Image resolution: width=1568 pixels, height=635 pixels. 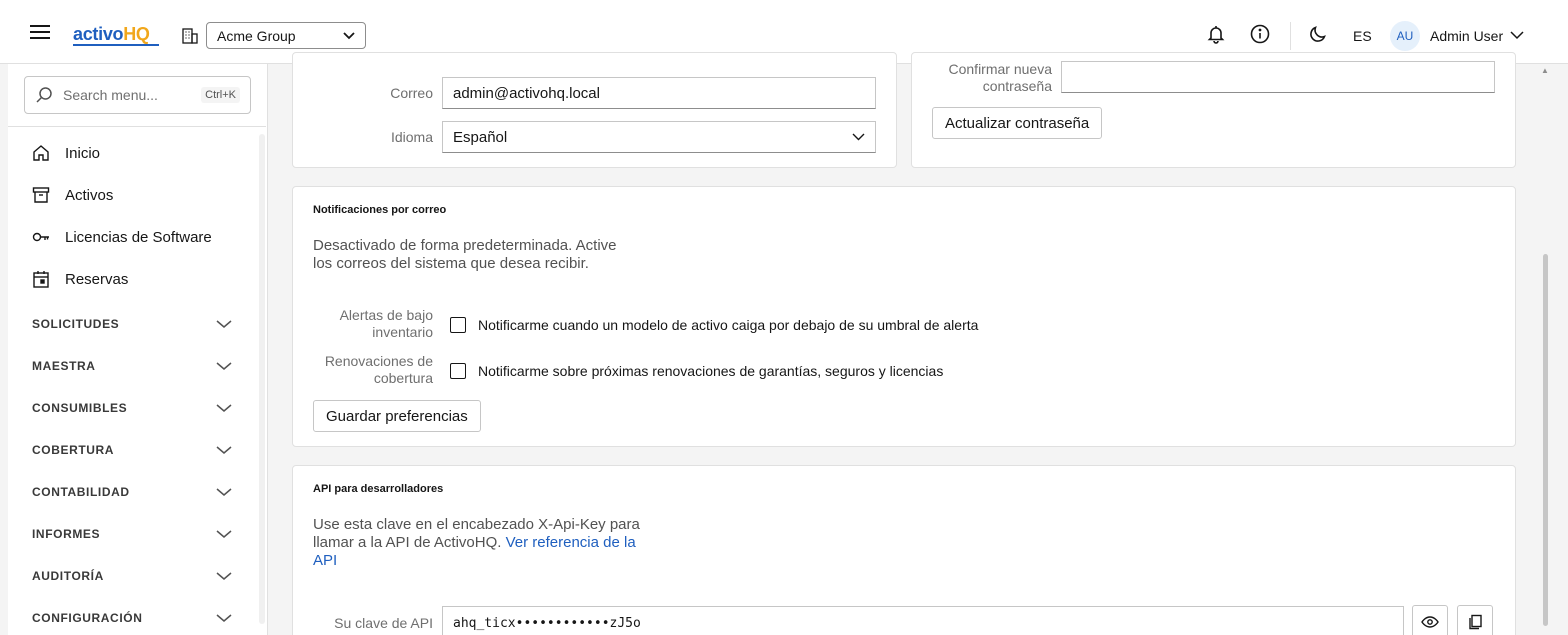 I want to click on sidebar-item-label: Activos, so click(x=89, y=195).